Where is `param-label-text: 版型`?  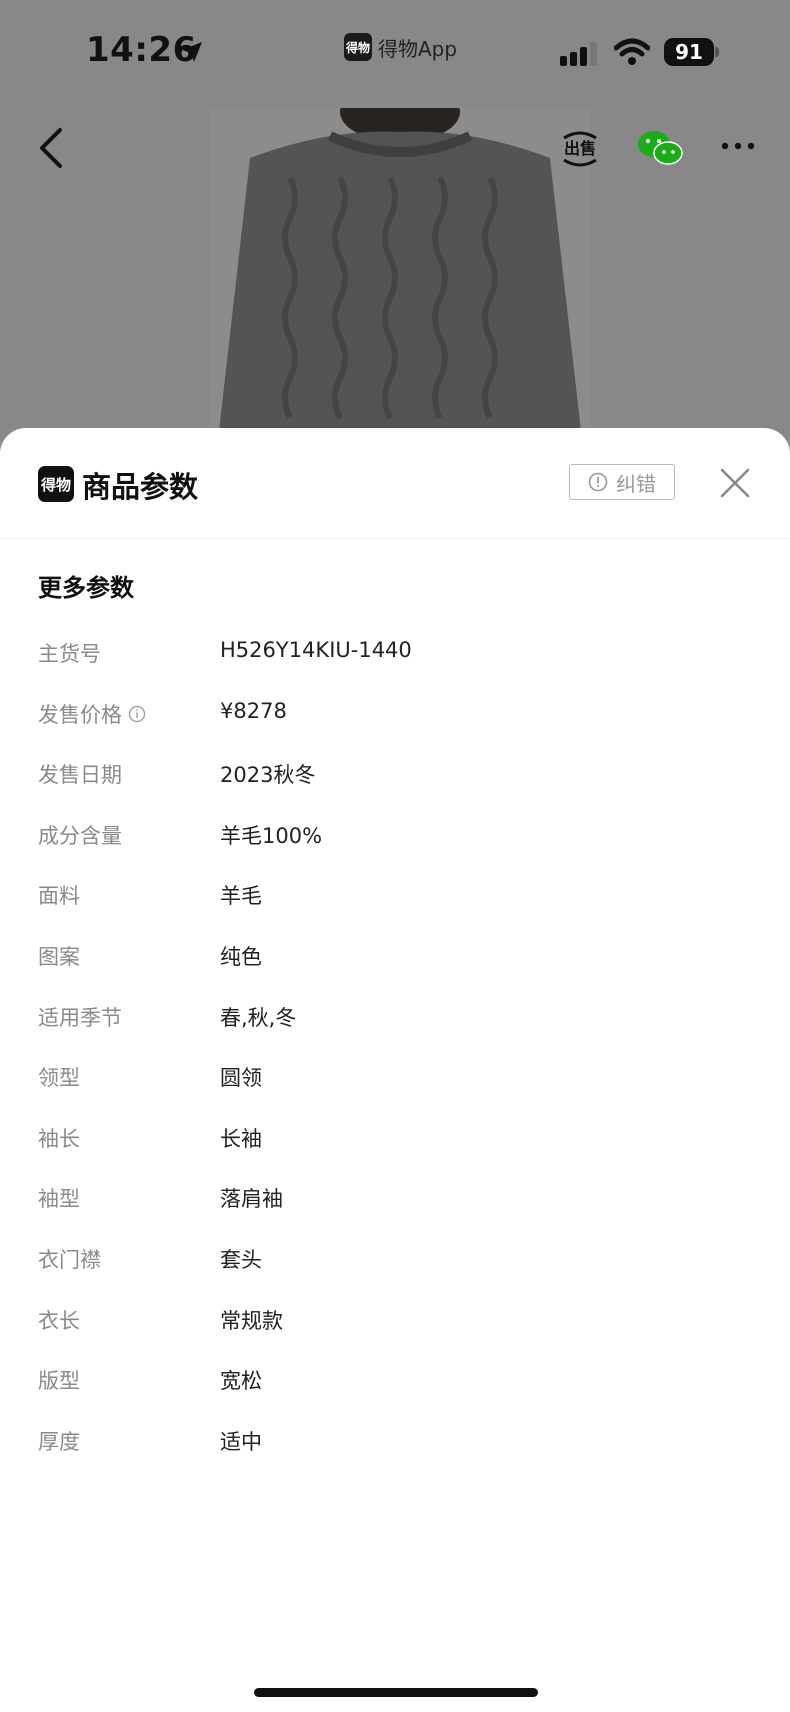
param-label-text: 版型 is located at coordinates (59, 1381).